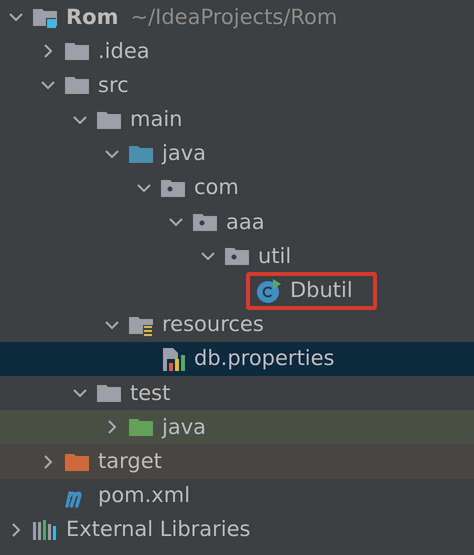  Describe the element at coordinates (150, 393) in the screenshot. I see `item-name: test` at that location.